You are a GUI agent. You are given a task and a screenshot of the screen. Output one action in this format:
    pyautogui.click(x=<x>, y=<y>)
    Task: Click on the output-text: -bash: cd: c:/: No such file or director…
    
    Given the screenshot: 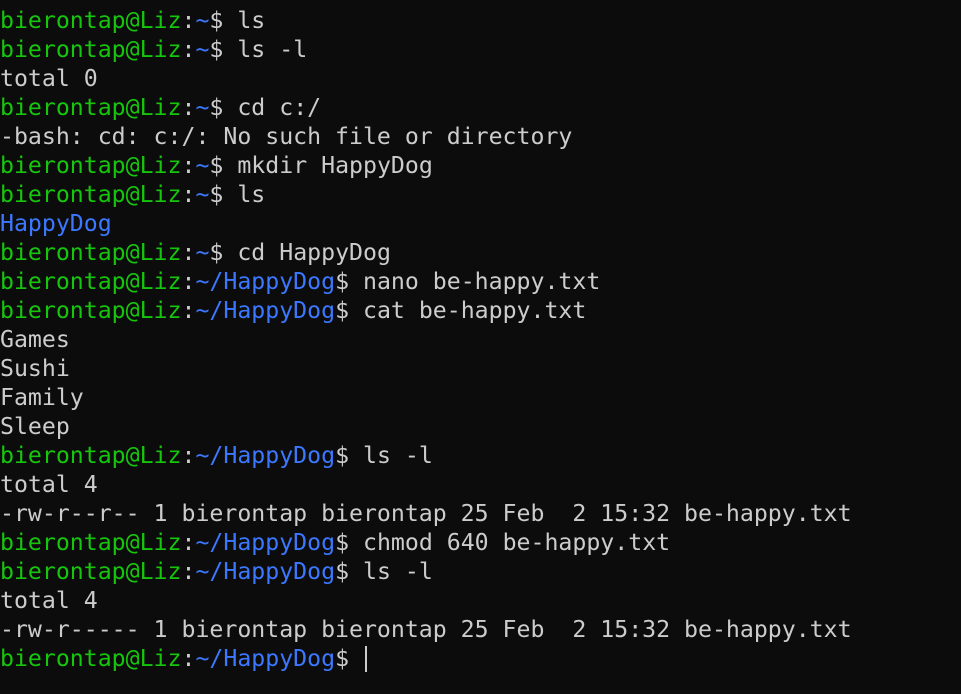 What is the action you would take?
    pyautogui.click(x=286, y=136)
    